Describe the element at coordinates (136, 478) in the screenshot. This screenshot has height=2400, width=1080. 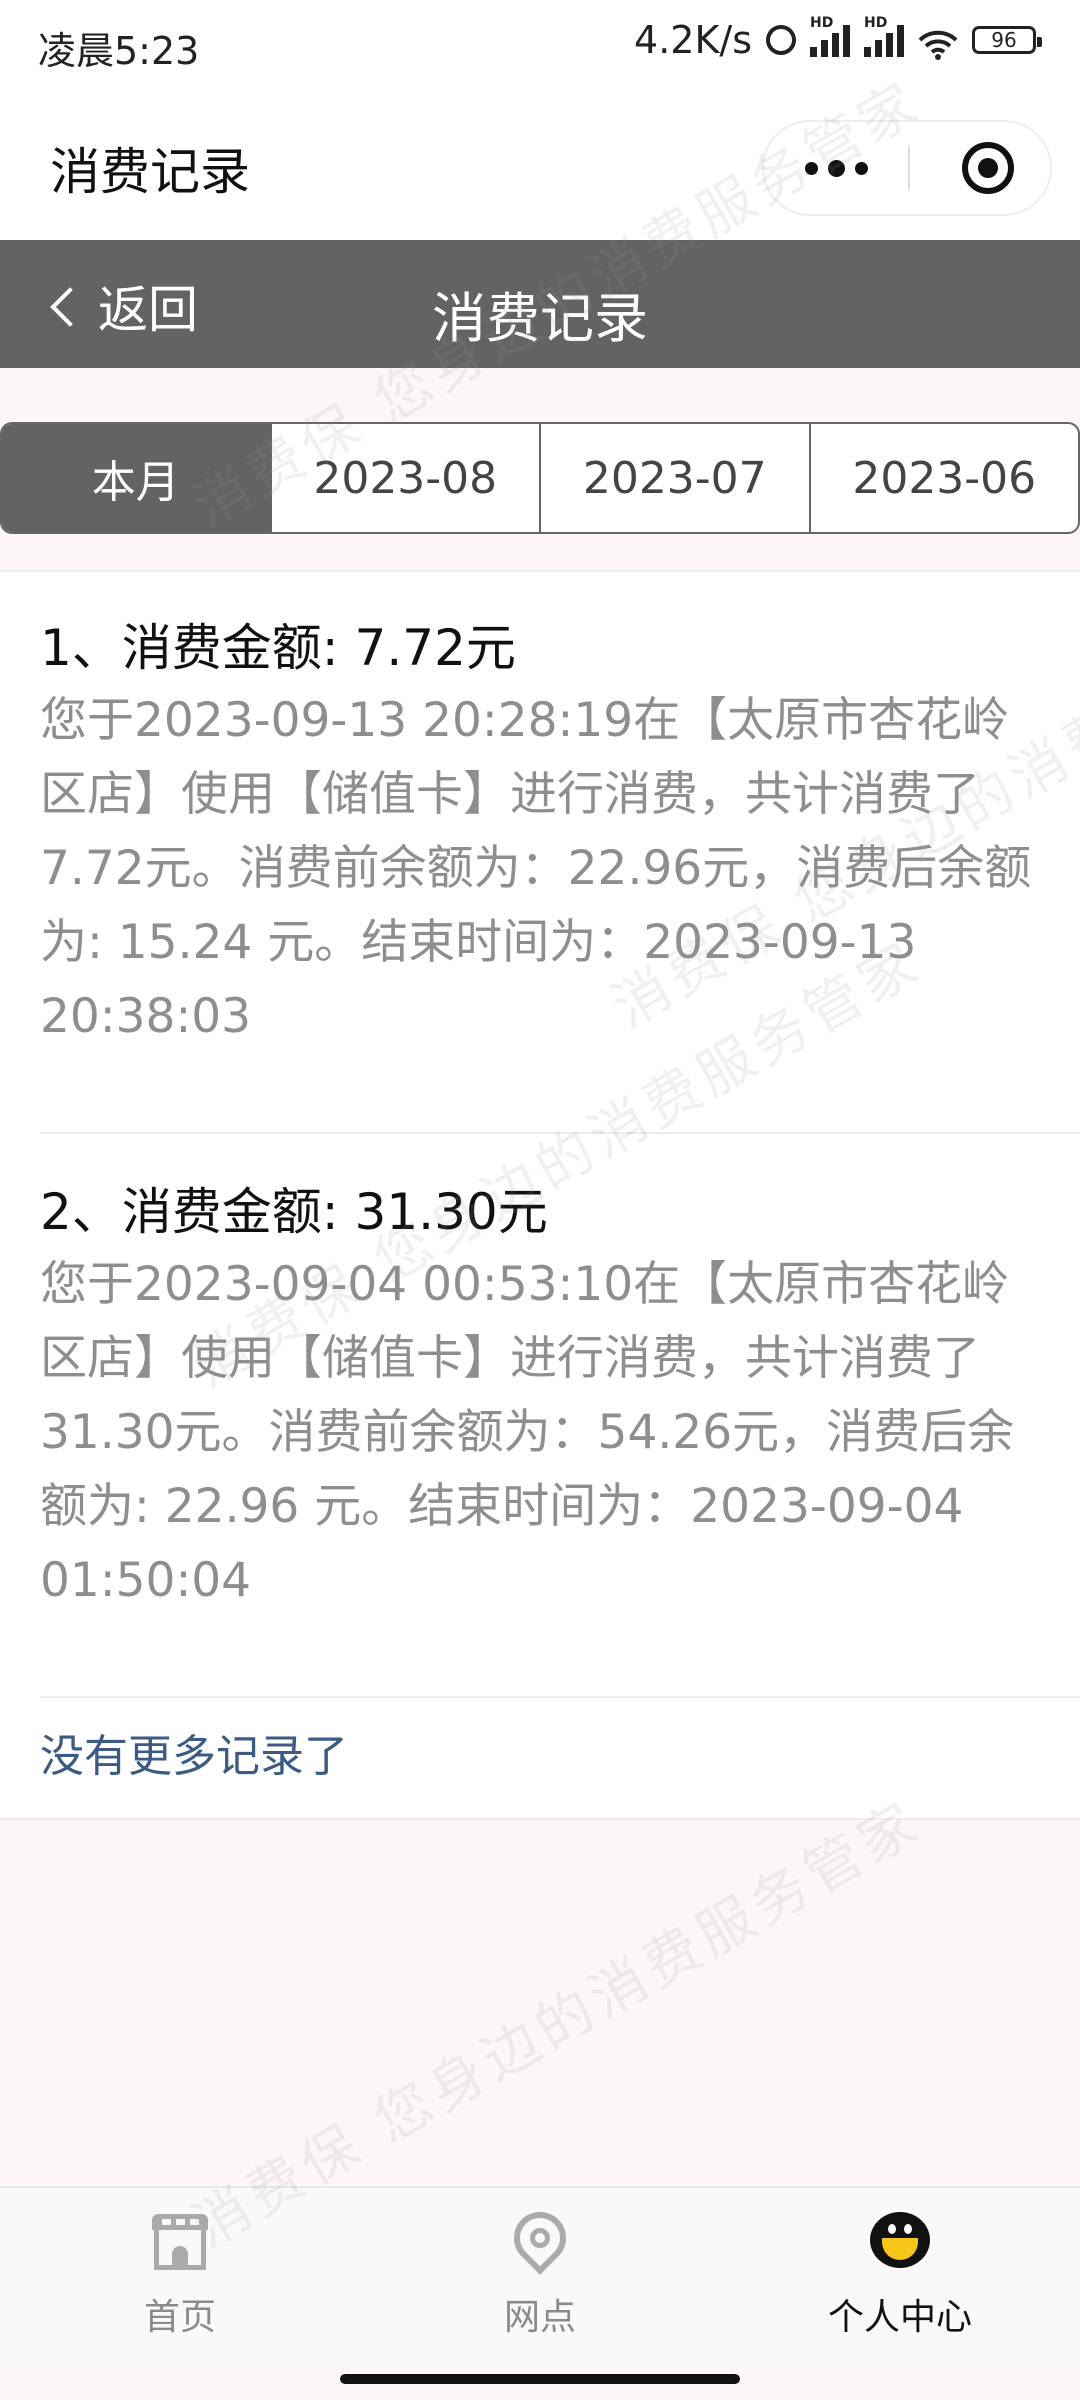
I see `tab-this-month: 本月` at that location.